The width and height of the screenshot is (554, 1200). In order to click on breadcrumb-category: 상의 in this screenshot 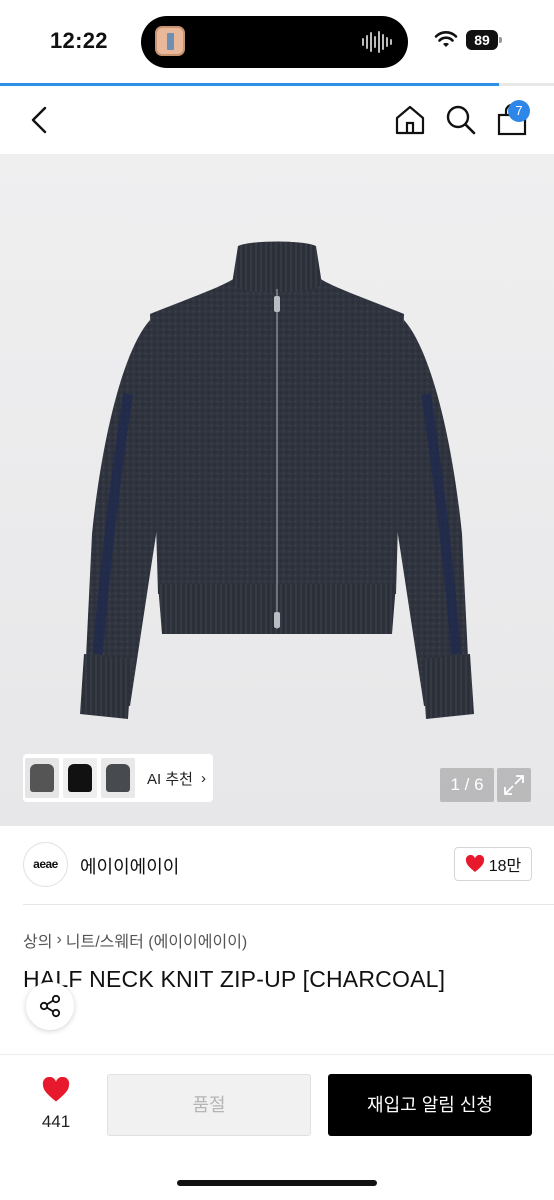, I will do `click(37, 940)`.